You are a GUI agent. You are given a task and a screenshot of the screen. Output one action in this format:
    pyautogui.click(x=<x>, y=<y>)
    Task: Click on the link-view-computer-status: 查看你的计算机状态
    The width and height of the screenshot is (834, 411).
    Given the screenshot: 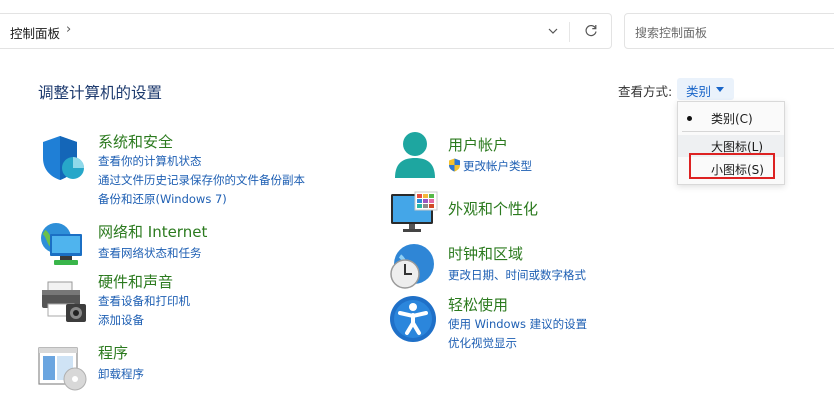 What is the action you would take?
    pyautogui.click(x=150, y=161)
    